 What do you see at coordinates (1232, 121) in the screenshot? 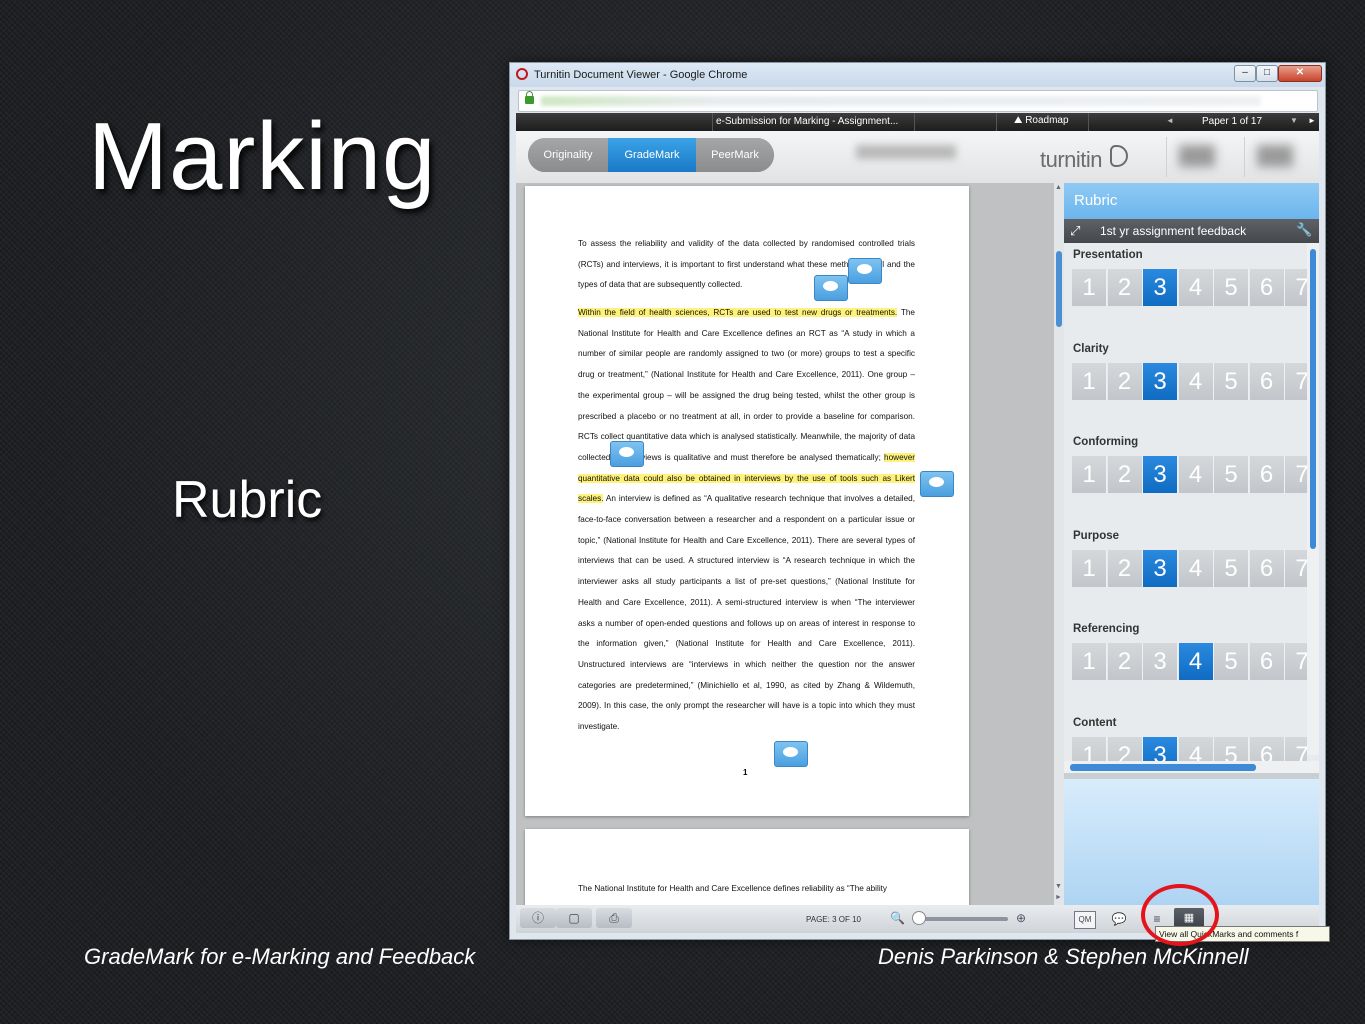
I see `paper-counter: Paper 1 of 17` at bounding box center [1232, 121].